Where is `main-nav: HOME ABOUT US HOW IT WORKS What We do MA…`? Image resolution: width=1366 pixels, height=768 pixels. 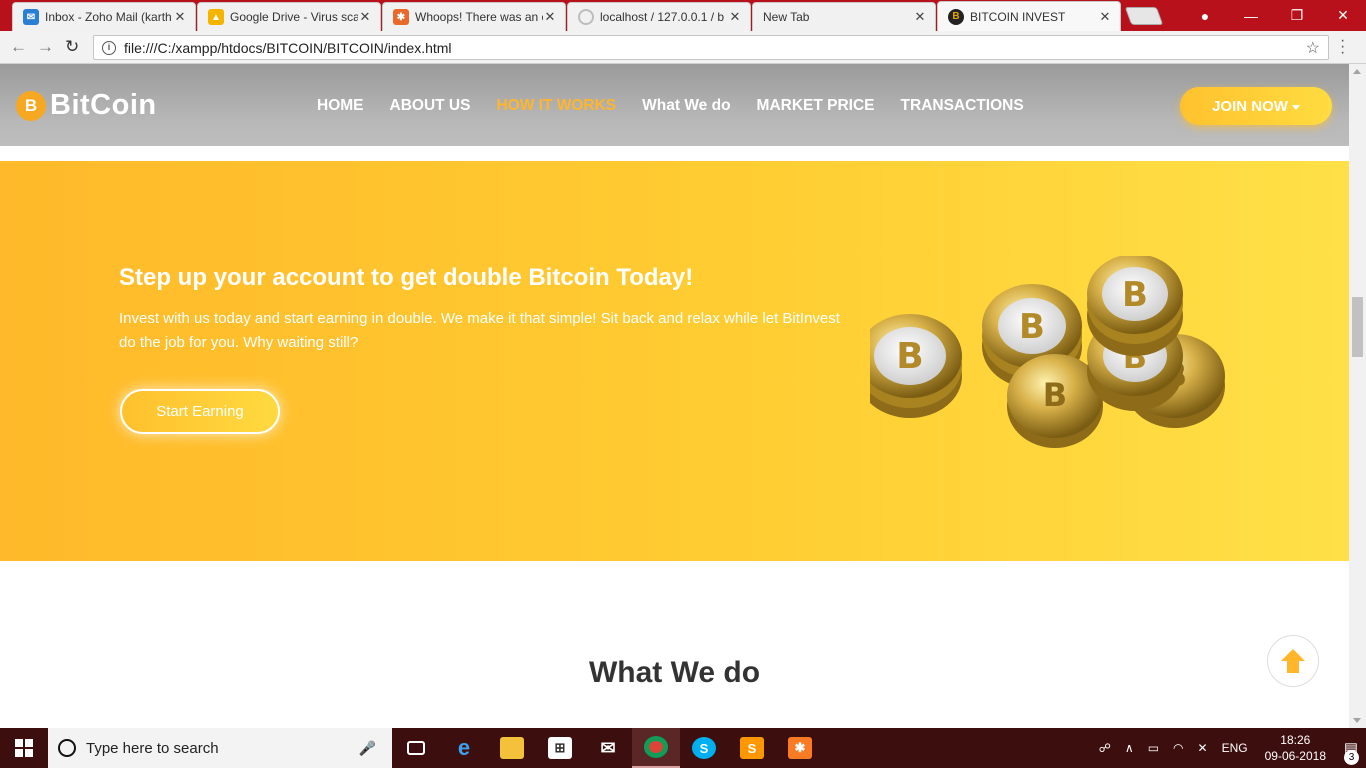
main-nav: HOME ABOUT US HOW IT WORKS What We do MA… is located at coordinates (683, 106).